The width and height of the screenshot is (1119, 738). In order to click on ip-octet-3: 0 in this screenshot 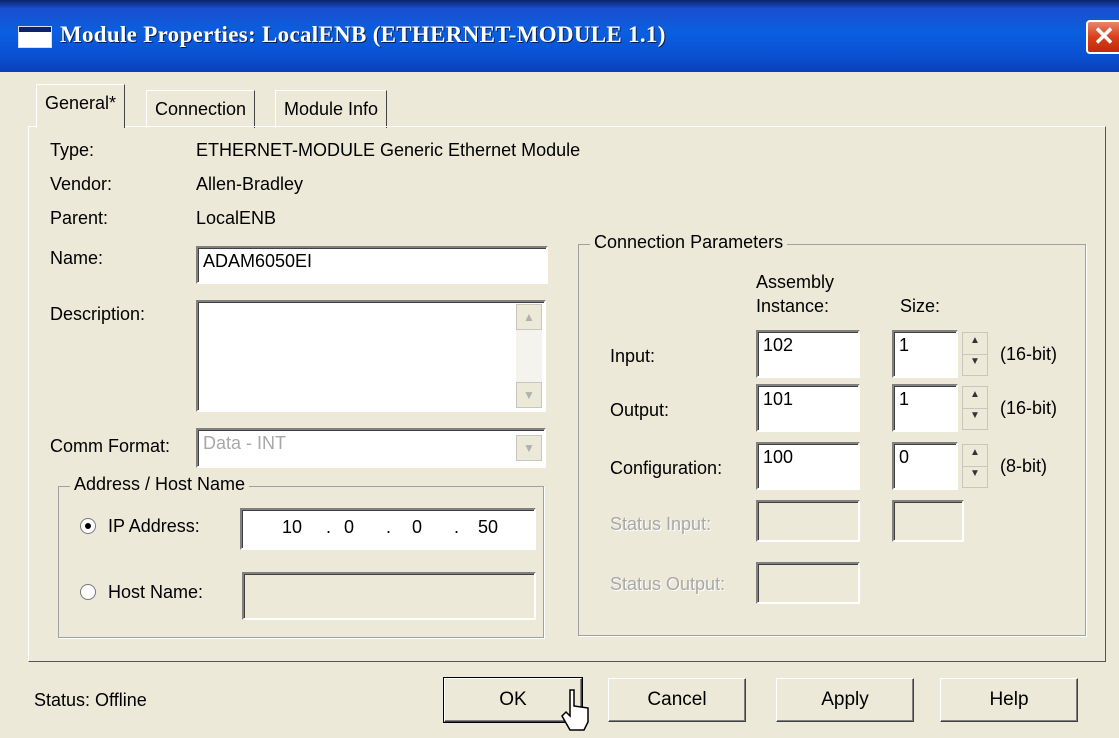, I will do `click(417, 527)`.